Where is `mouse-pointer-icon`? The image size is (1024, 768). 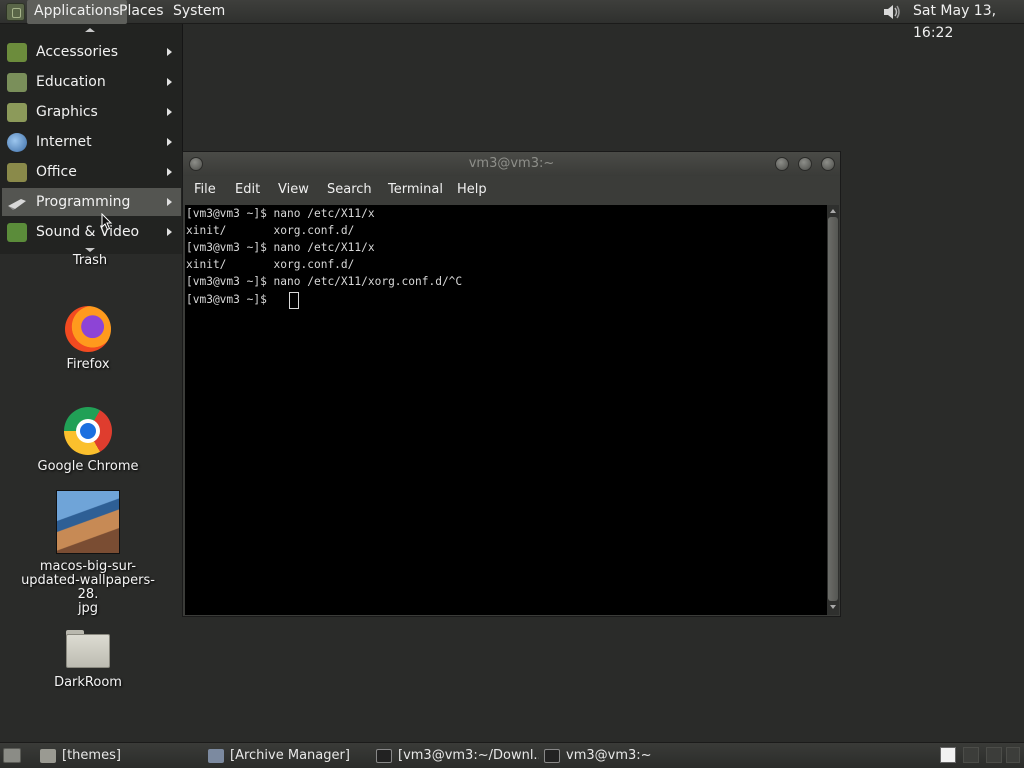 mouse-pointer-icon is located at coordinates (107, 222).